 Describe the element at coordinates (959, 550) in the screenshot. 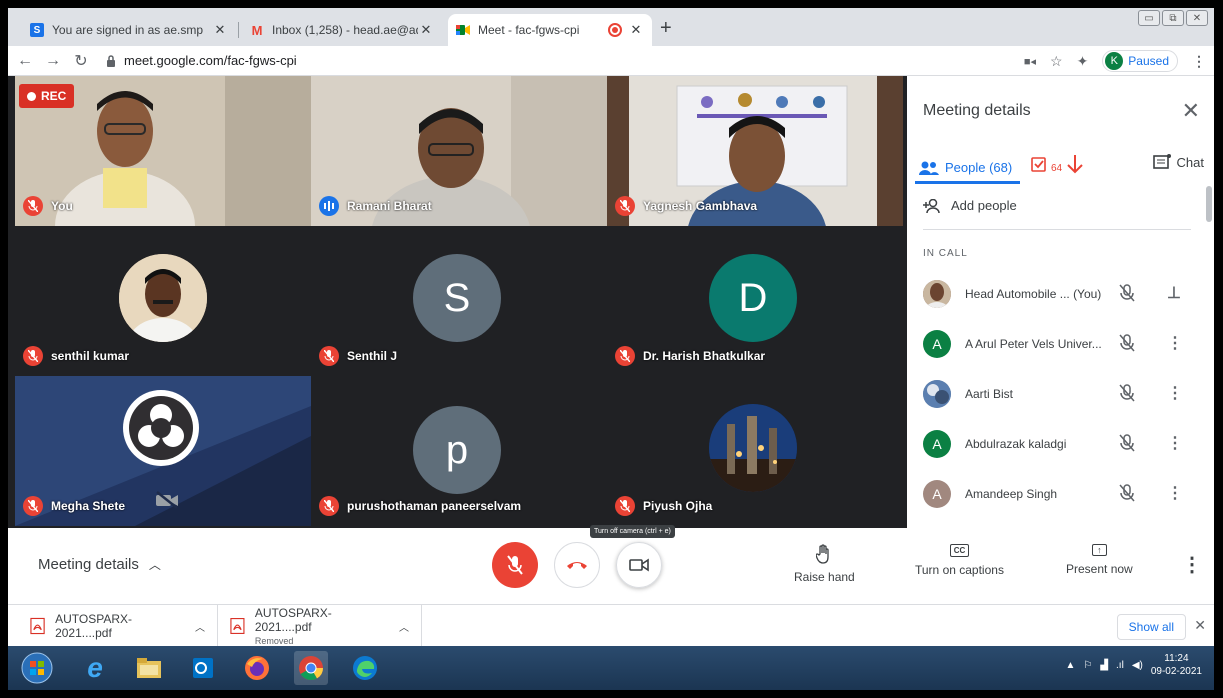

I see `captions-icon: CC` at that location.